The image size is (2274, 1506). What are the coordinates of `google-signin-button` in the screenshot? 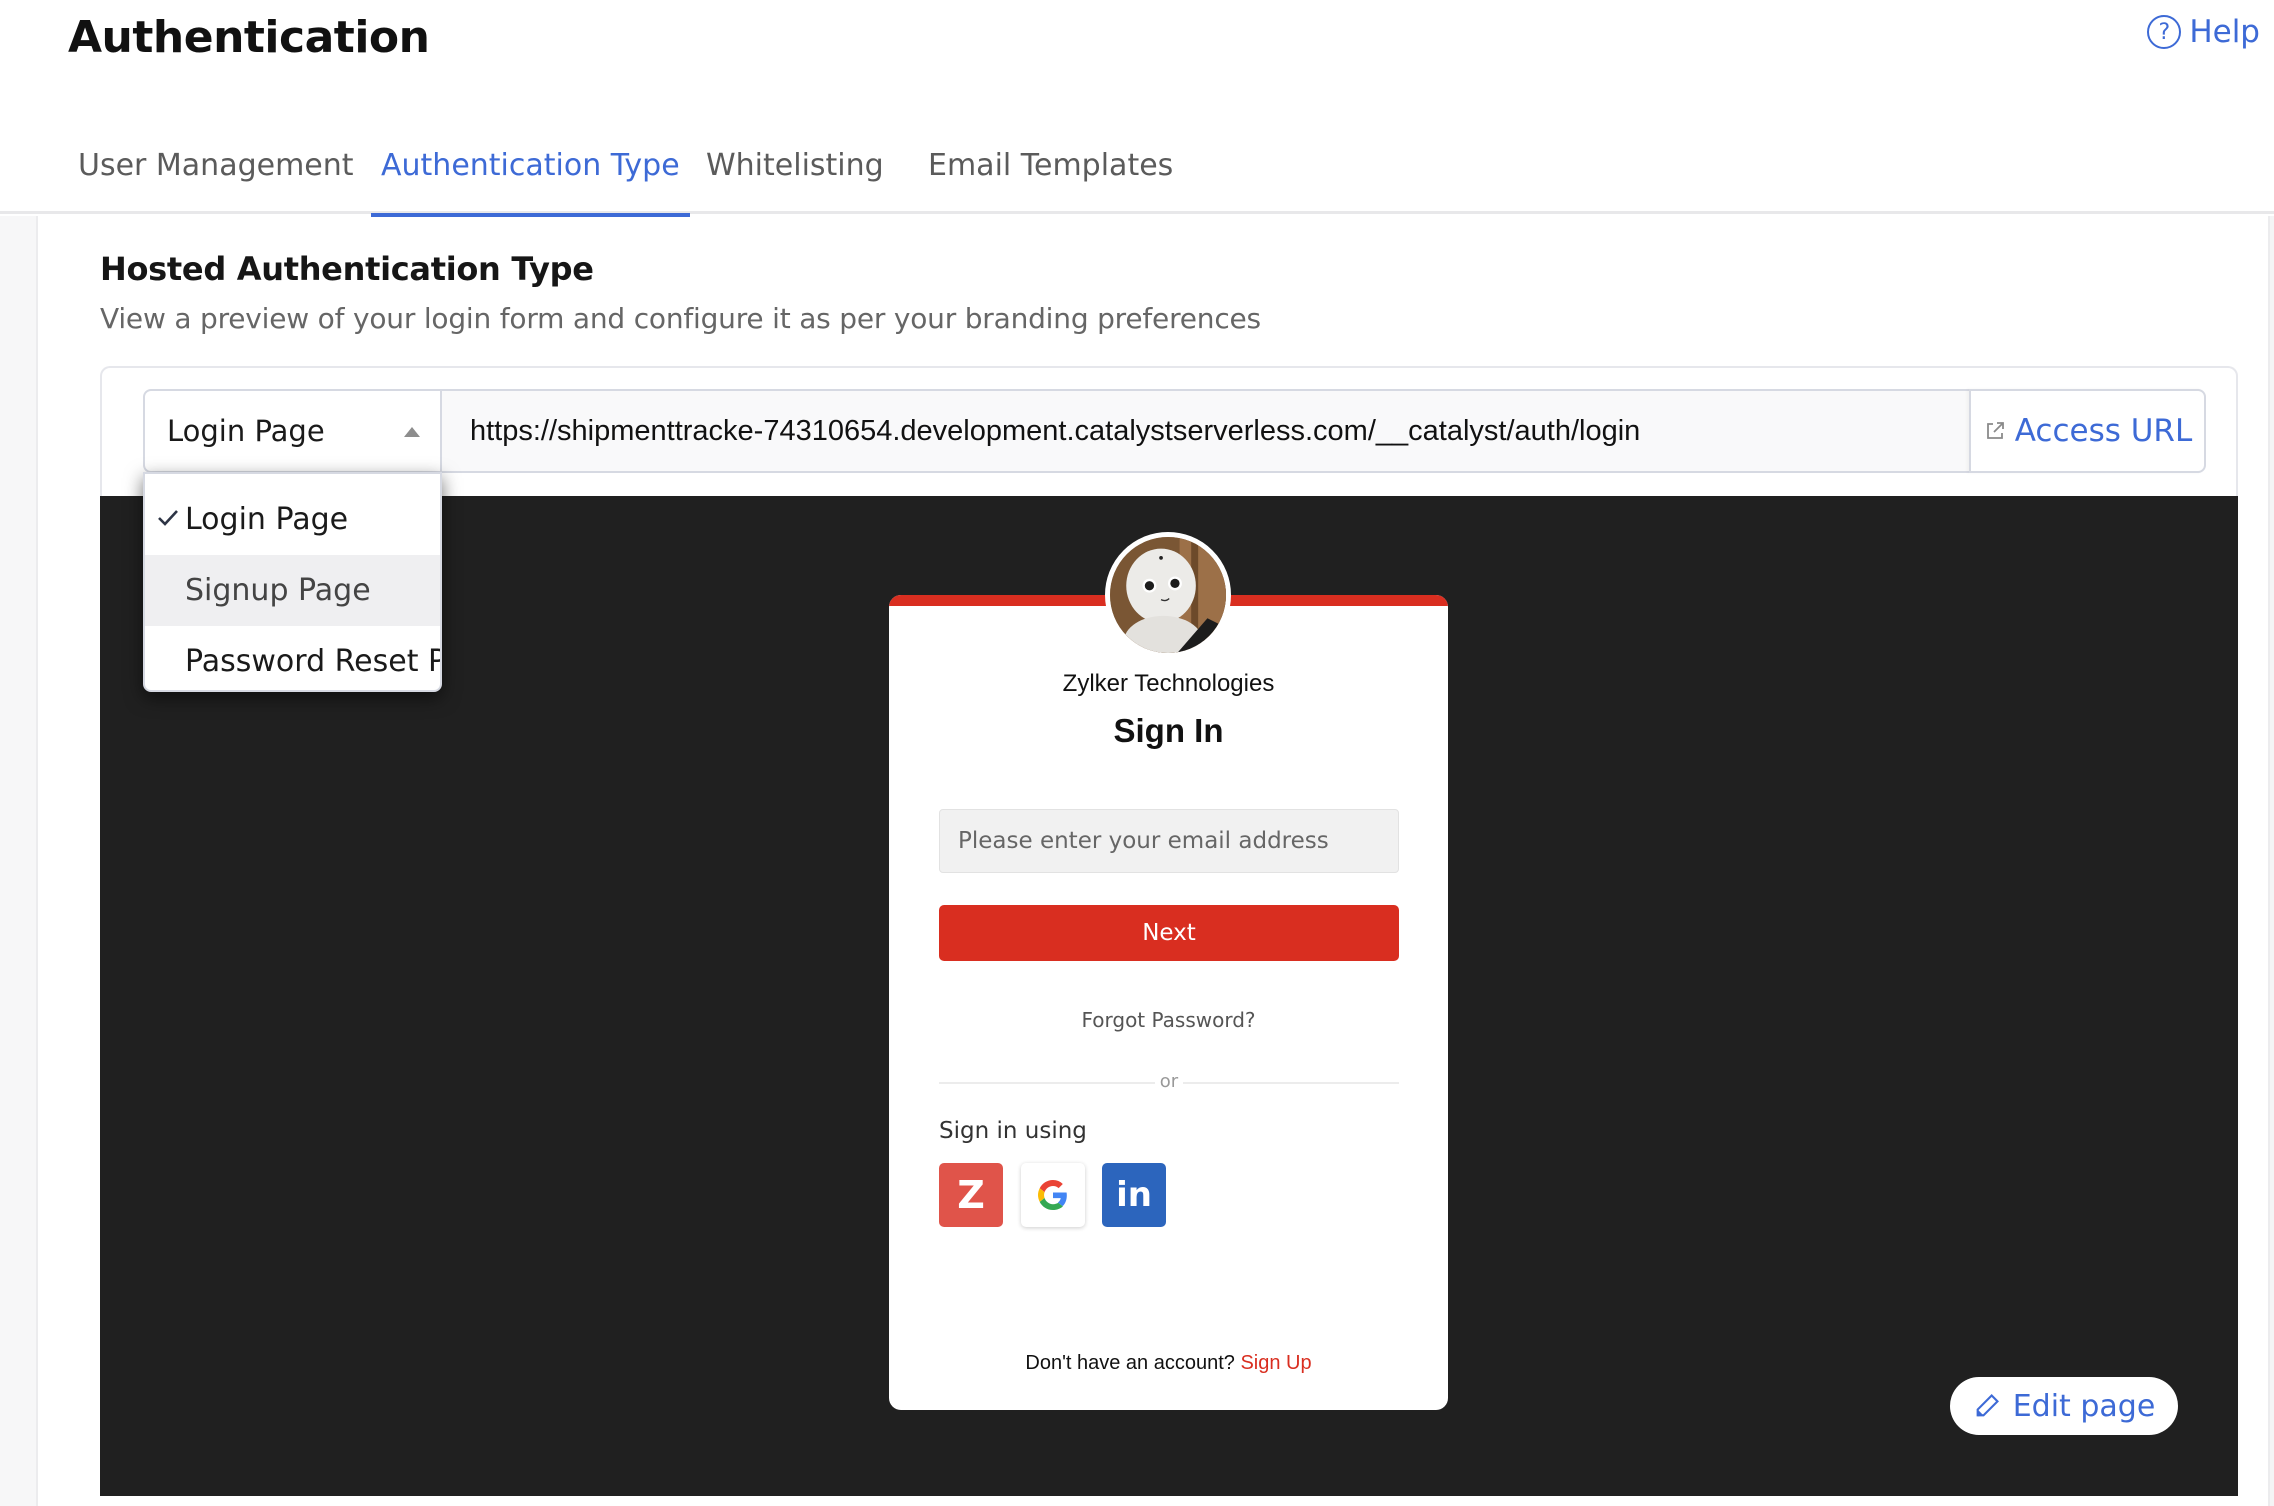 It's located at (1053, 1195).